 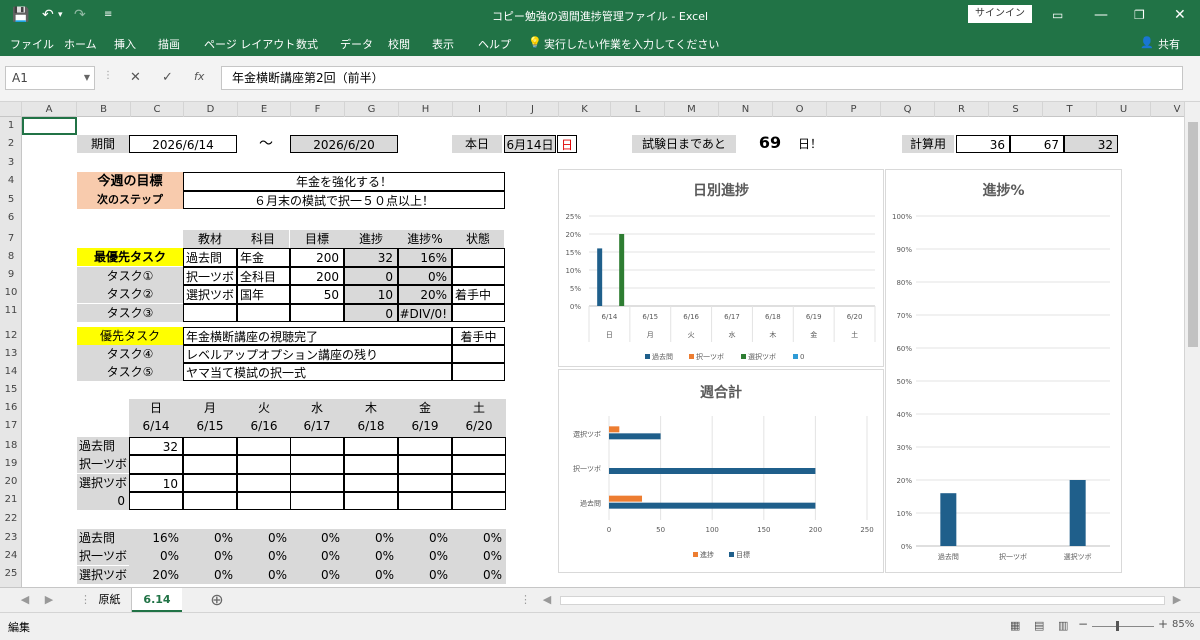 I want to click on minimize-icon: —, so click(x=1101, y=15).